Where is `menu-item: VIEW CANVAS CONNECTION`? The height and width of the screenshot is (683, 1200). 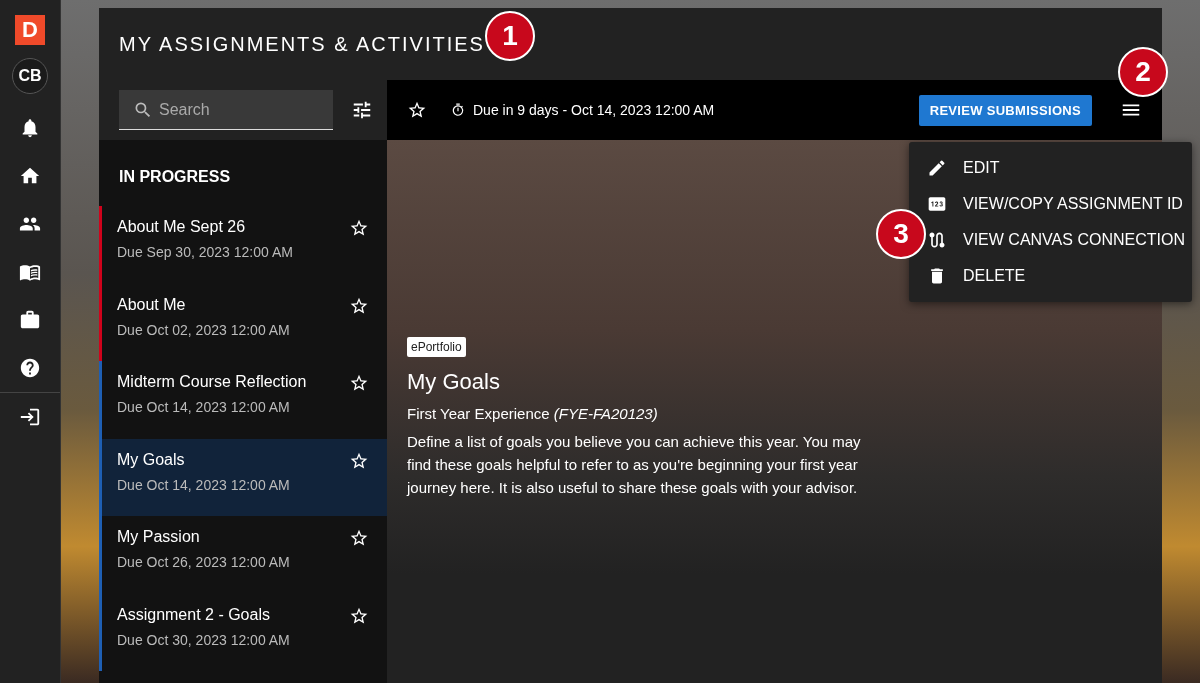 menu-item: VIEW CANVAS CONNECTION is located at coordinates (1059, 240).